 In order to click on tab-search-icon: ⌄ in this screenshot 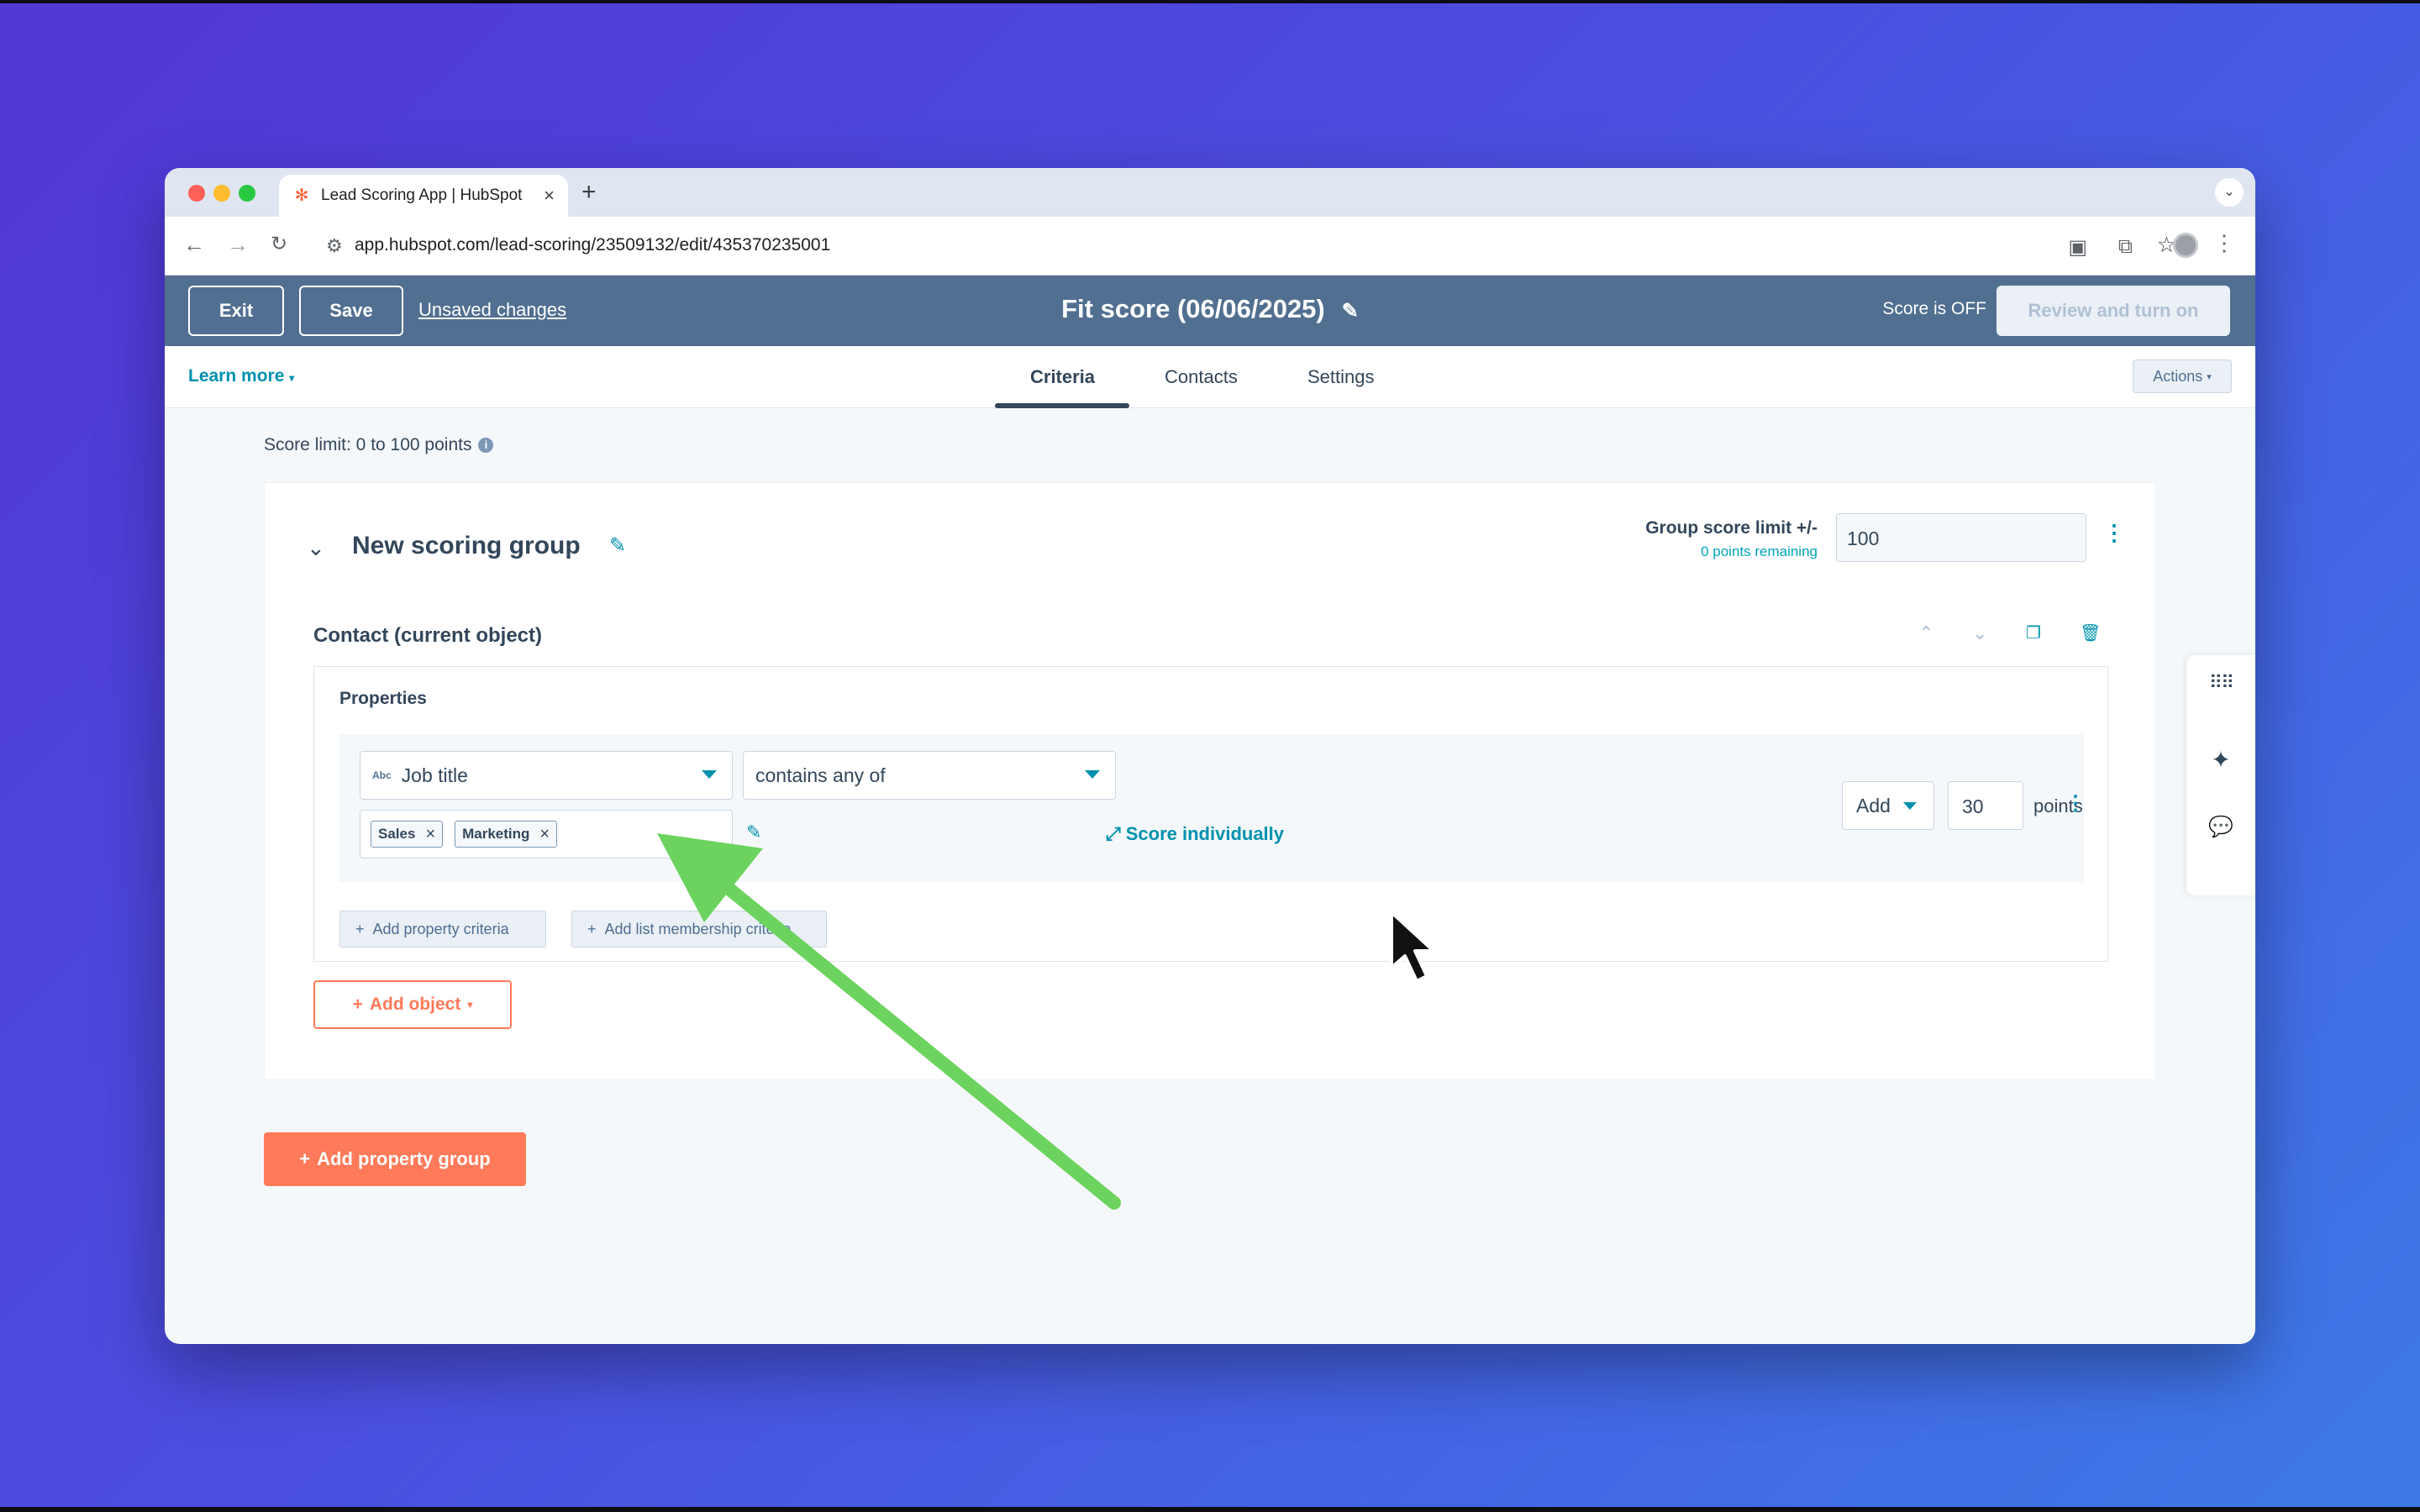, I will do `click(2229, 192)`.